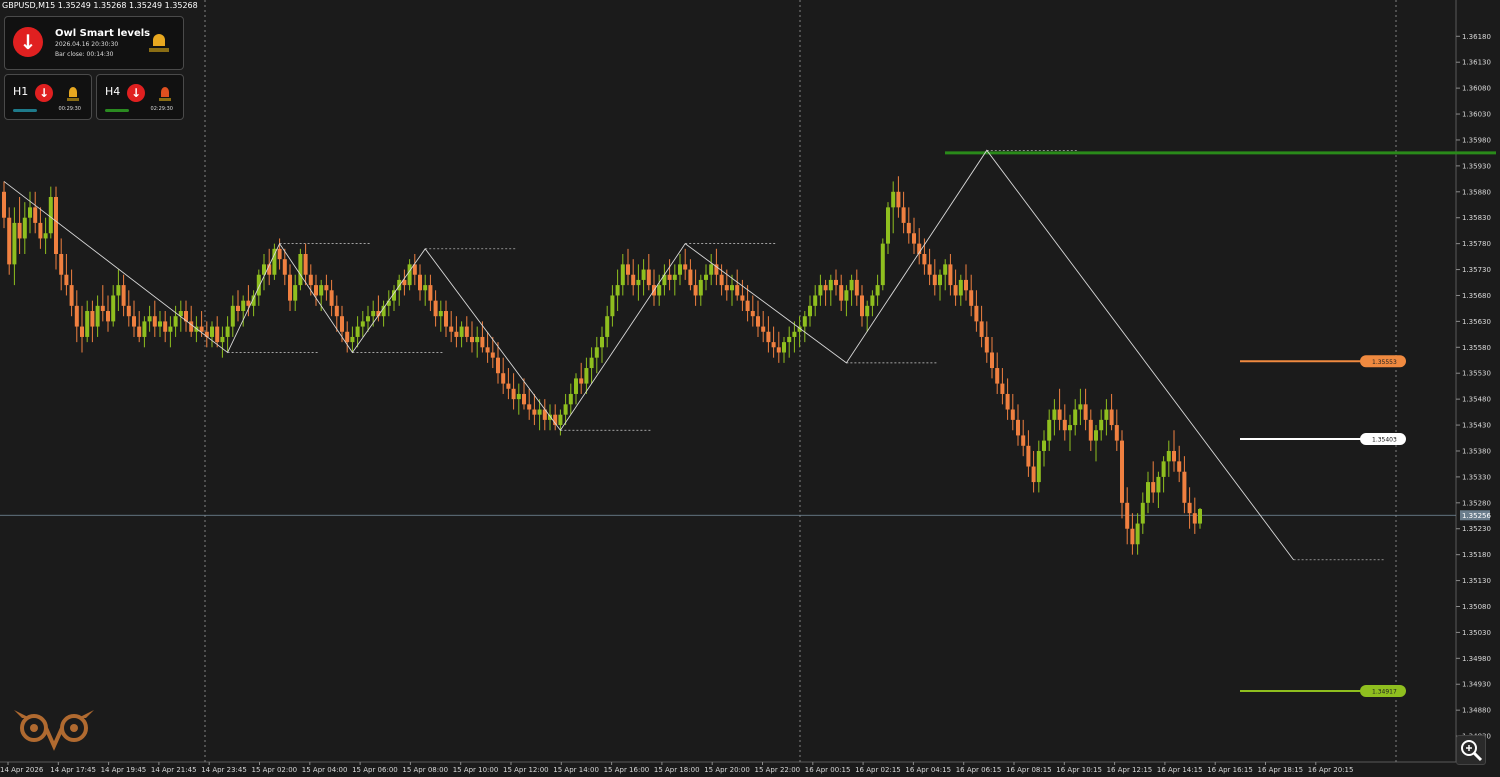 The image size is (1500, 777). I want to click on indicator-date: 2026.04.16 20:30:30, so click(87, 44).